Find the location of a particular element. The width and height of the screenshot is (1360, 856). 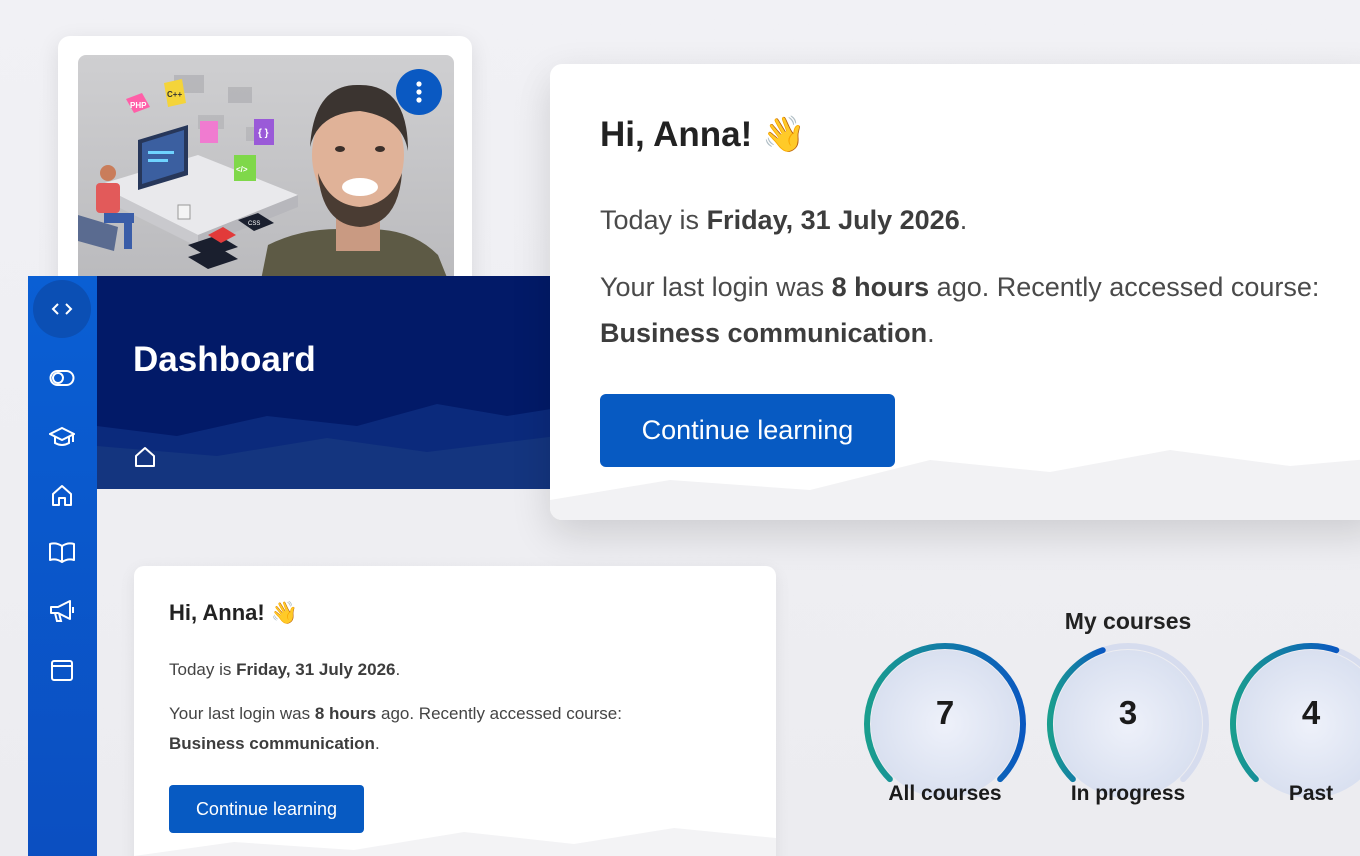

collapse-toggle-icon is located at coordinates (62, 309).